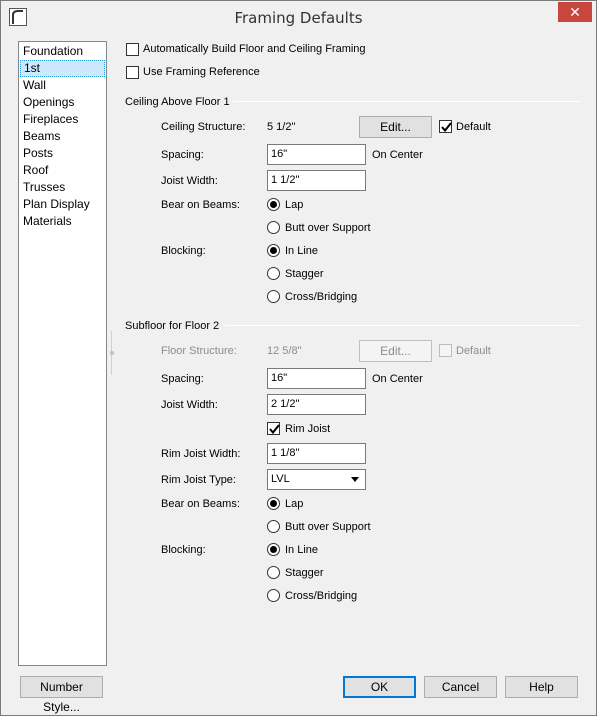 The image size is (597, 717). What do you see at coordinates (302, 550) in the screenshot?
I see `subfloor-blocking-inline-label: In Line` at bounding box center [302, 550].